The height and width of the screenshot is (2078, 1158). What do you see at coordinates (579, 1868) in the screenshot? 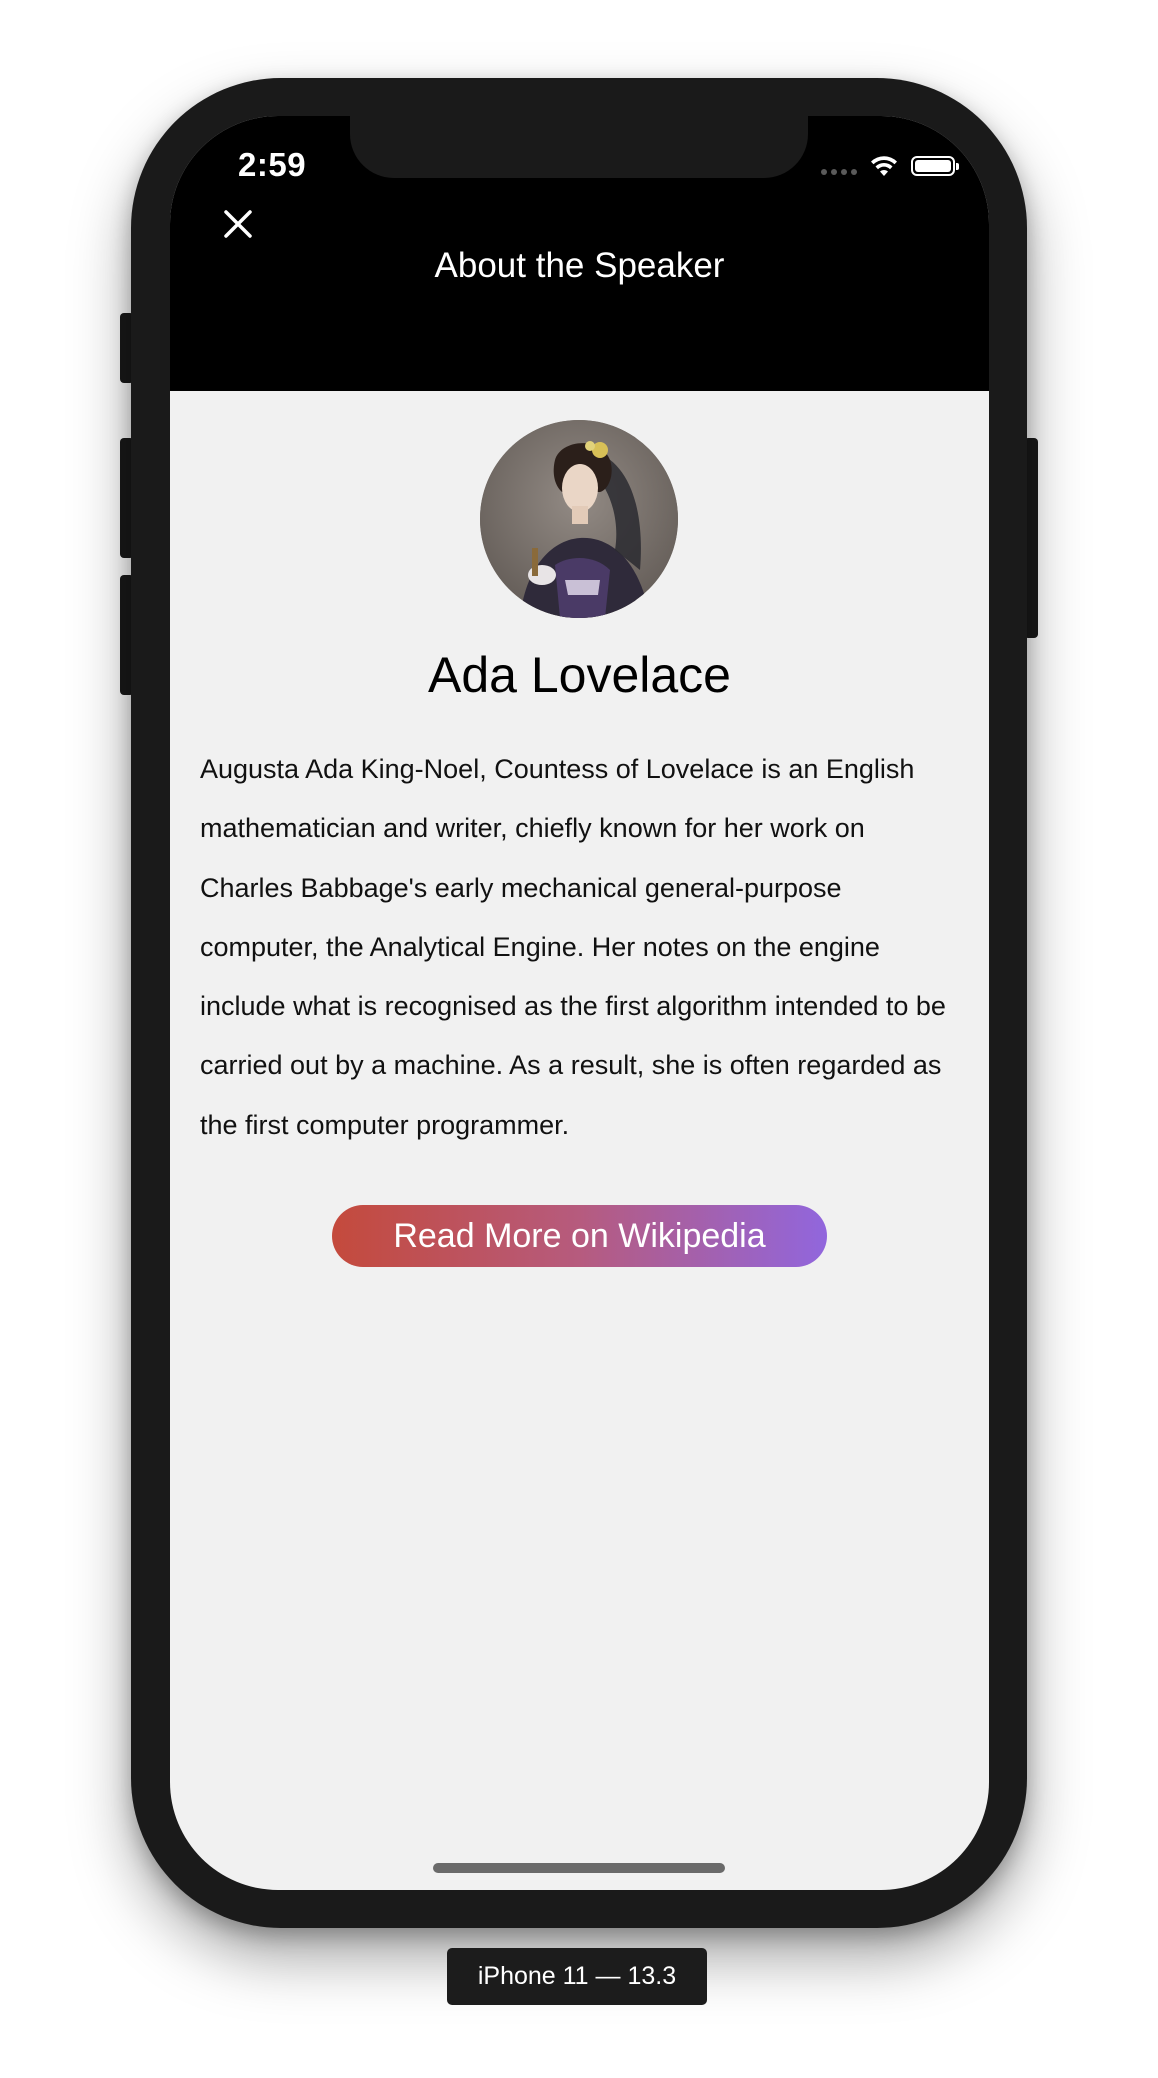
I see `home-indicator` at bounding box center [579, 1868].